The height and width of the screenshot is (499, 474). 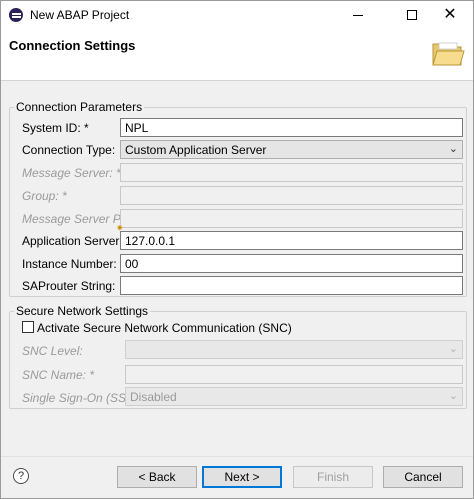 I want to click on saprouter-input, so click(x=291, y=285).